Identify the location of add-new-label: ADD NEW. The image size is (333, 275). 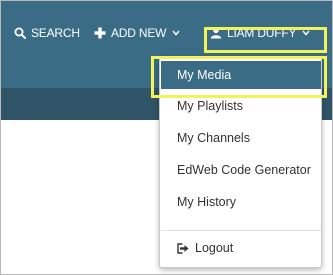
(139, 33).